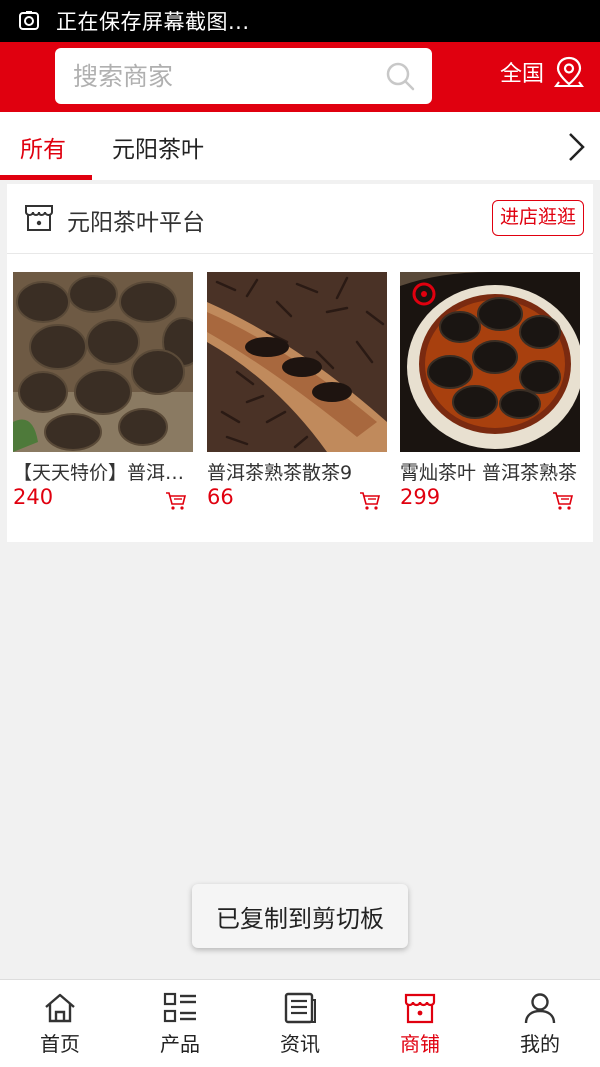  What do you see at coordinates (537, 218) in the screenshot?
I see `enter-shop-button: 进店逛逛` at bounding box center [537, 218].